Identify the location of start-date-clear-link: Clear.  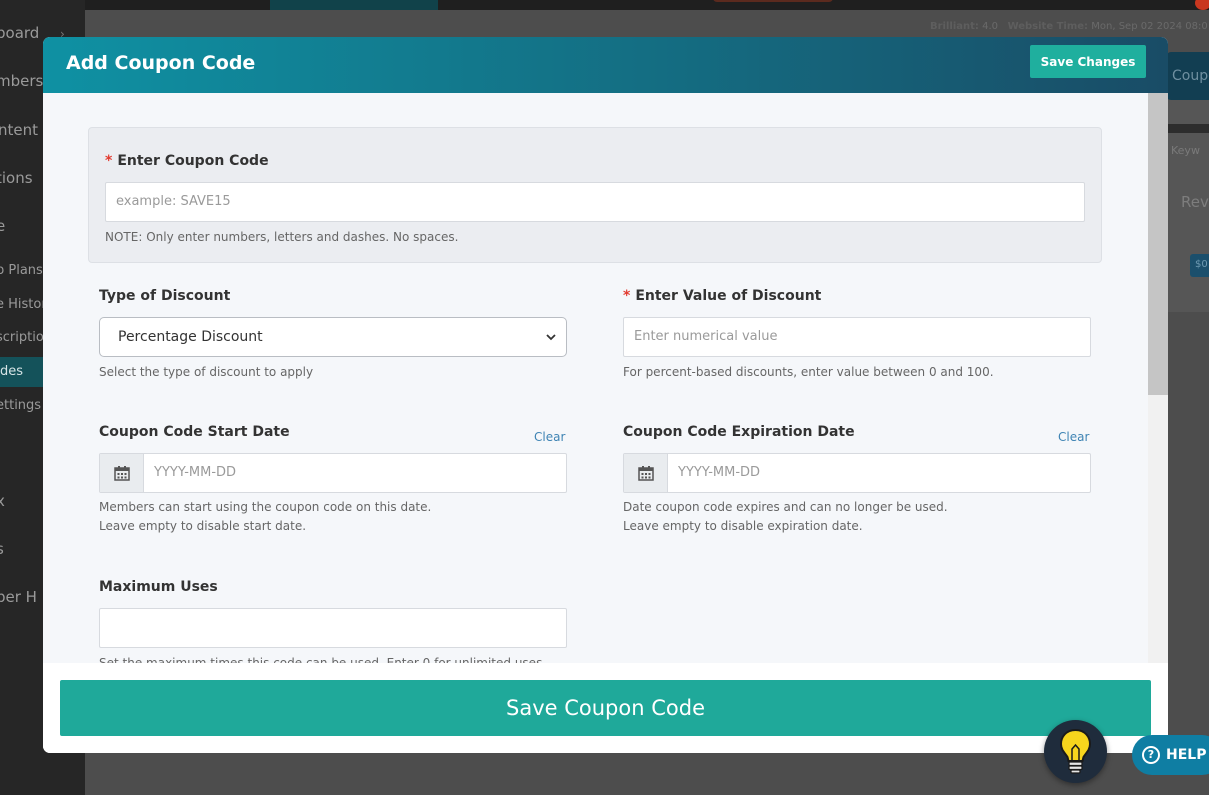
(549, 437).